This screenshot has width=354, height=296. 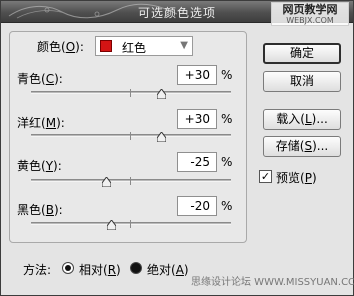 I want to click on yellow-slider-track, so click(x=131, y=180).